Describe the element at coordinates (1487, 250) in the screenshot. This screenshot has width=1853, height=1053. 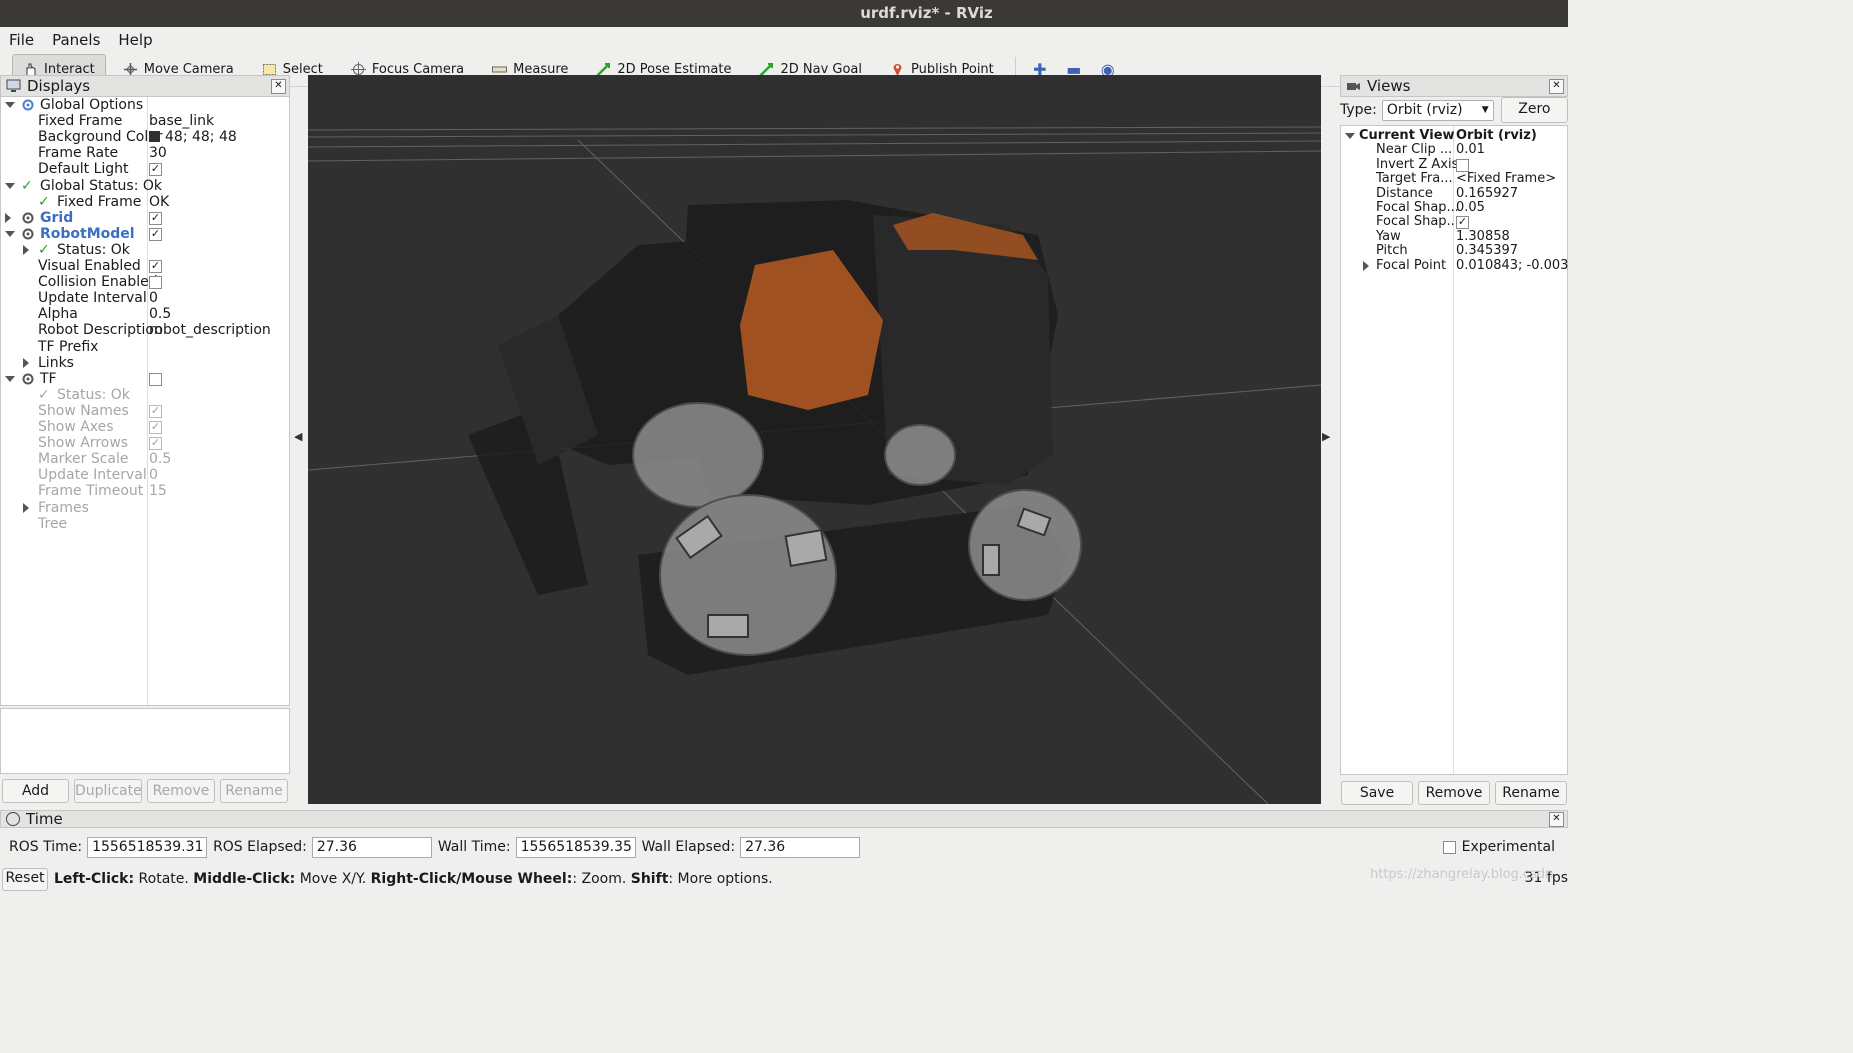
I see `view-property-value: 0.345397` at that location.